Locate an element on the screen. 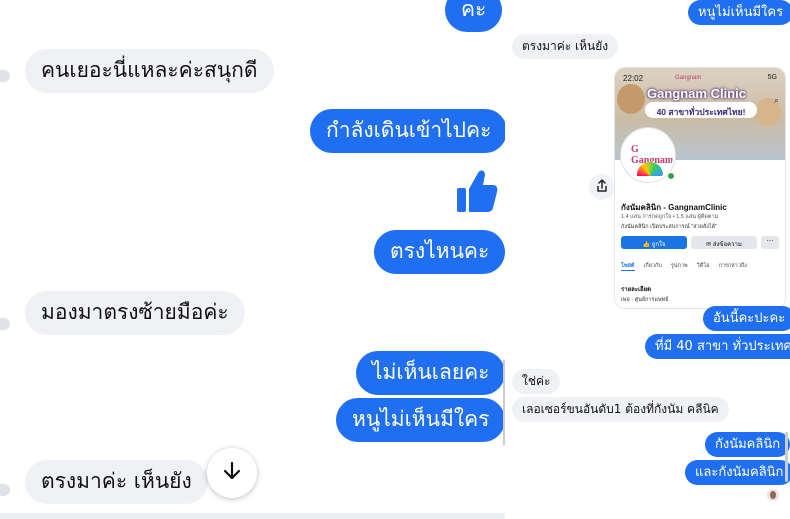  seen-receipt-avatar is located at coordinates (773, 495).